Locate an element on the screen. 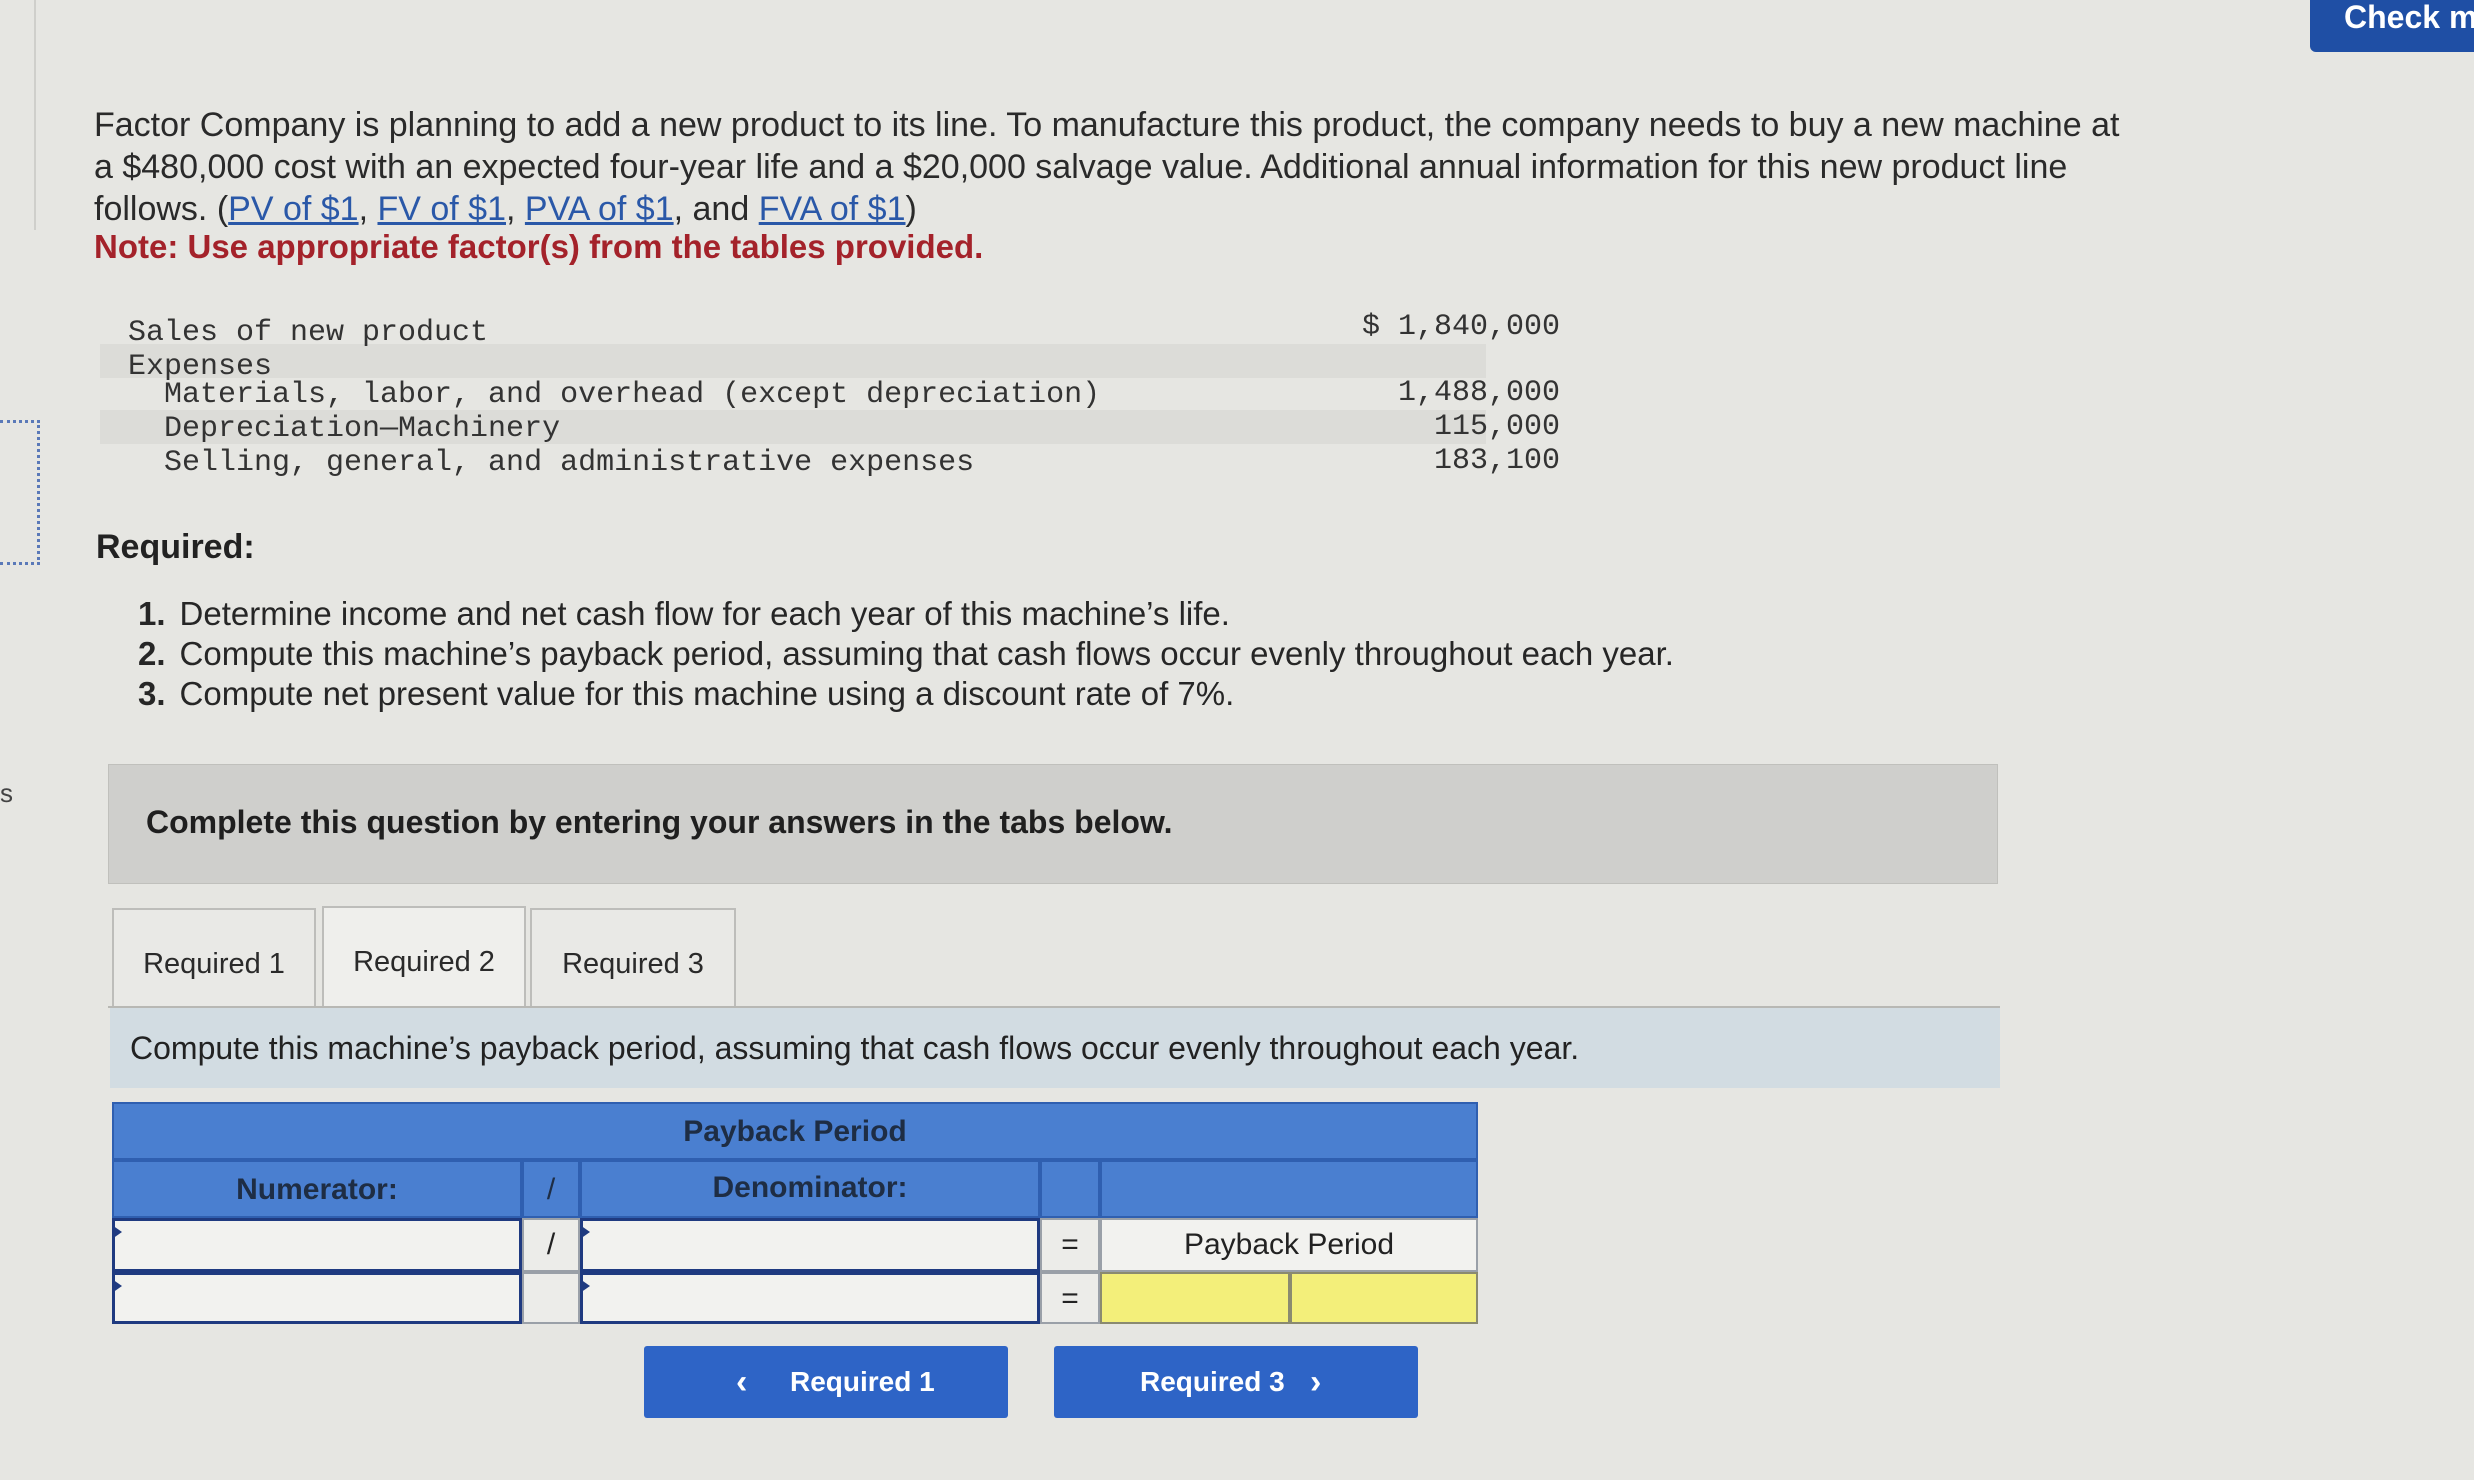 Image resolution: width=2474 pixels, height=1480 pixels. divide-symbol: / is located at coordinates (551, 1245).